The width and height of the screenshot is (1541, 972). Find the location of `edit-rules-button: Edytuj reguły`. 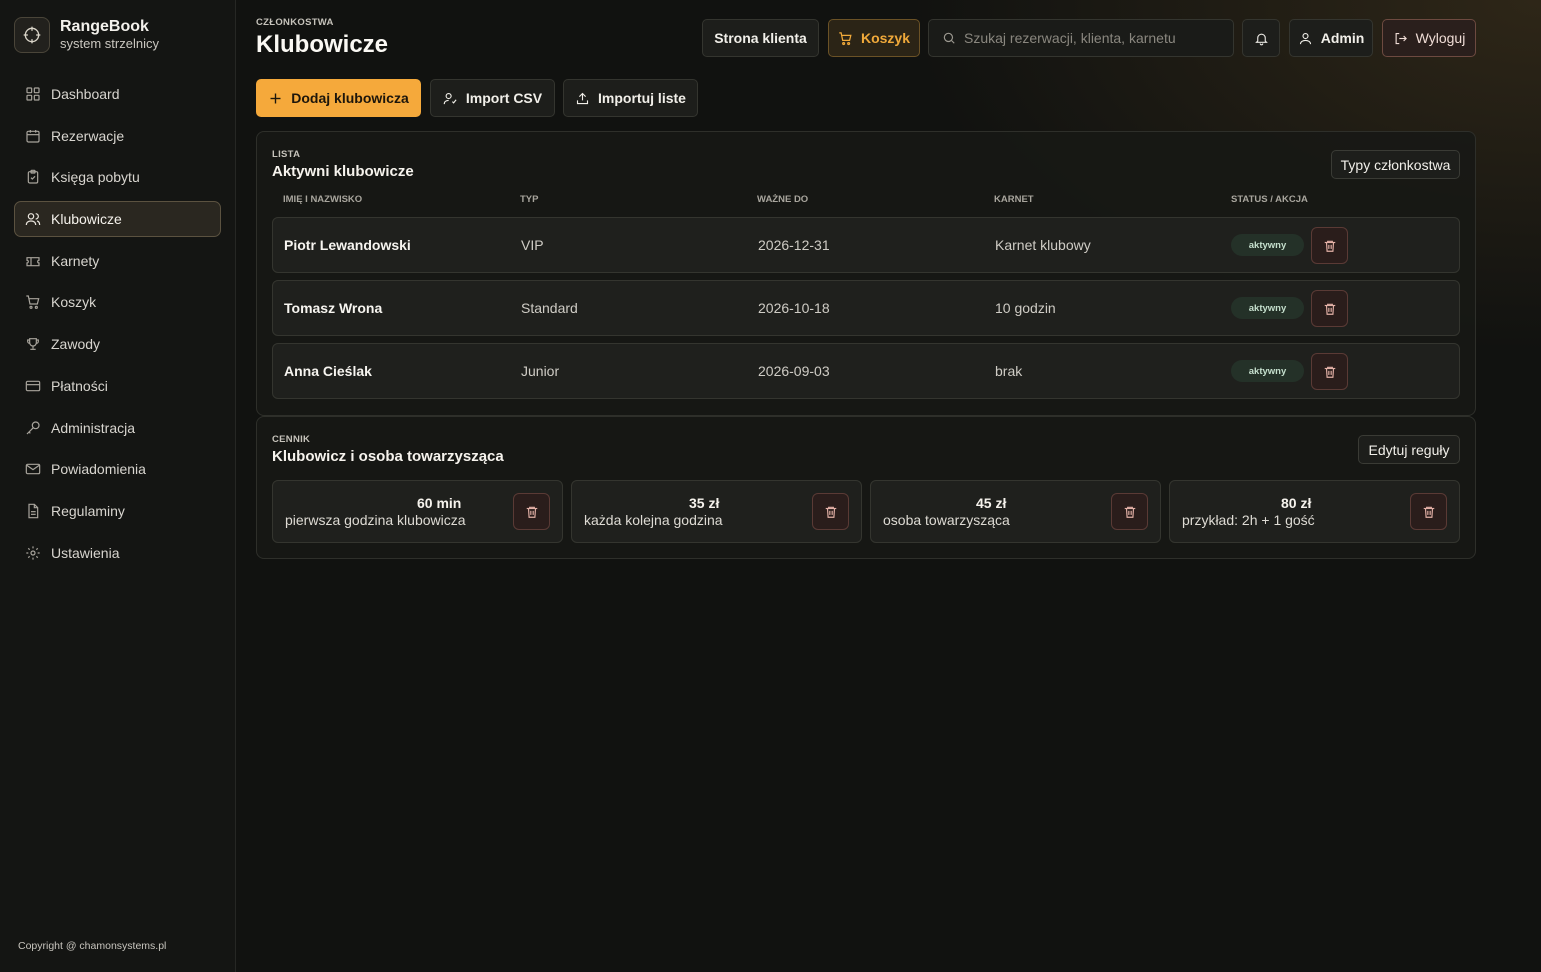

edit-rules-button: Edytuj reguły is located at coordinates (1409, 449).